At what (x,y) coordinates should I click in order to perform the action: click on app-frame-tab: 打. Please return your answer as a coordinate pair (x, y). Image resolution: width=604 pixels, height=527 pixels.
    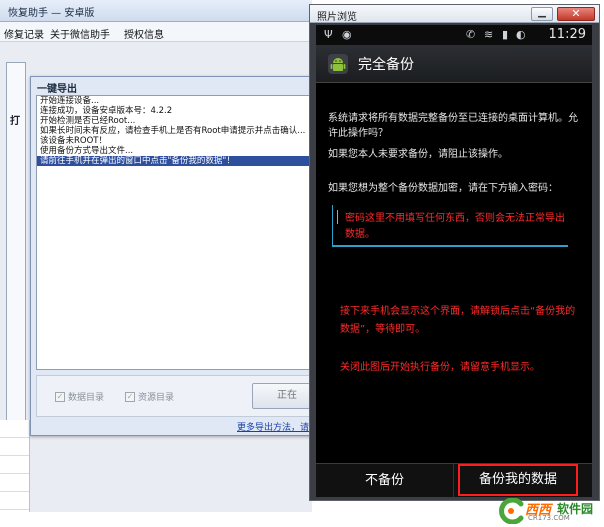
    Looking at the image, I should click on (19, 121).